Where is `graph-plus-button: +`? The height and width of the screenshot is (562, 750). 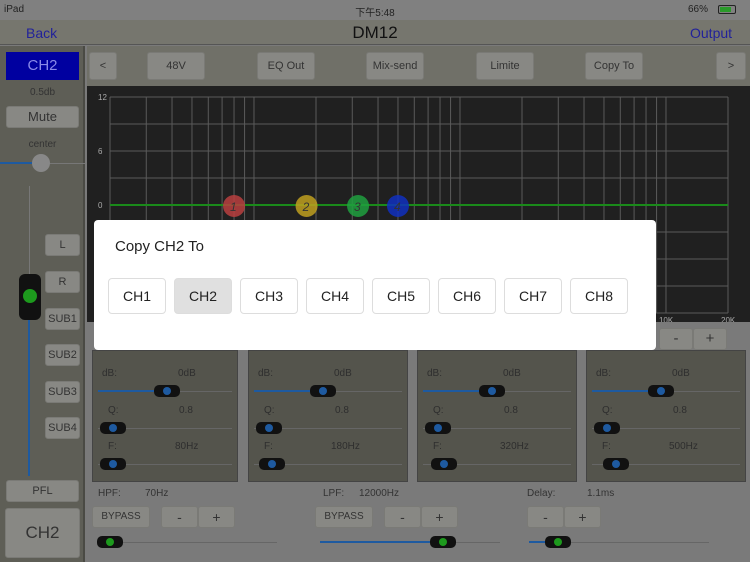 graph-plus-button: + is located at coordinates (710, 339).